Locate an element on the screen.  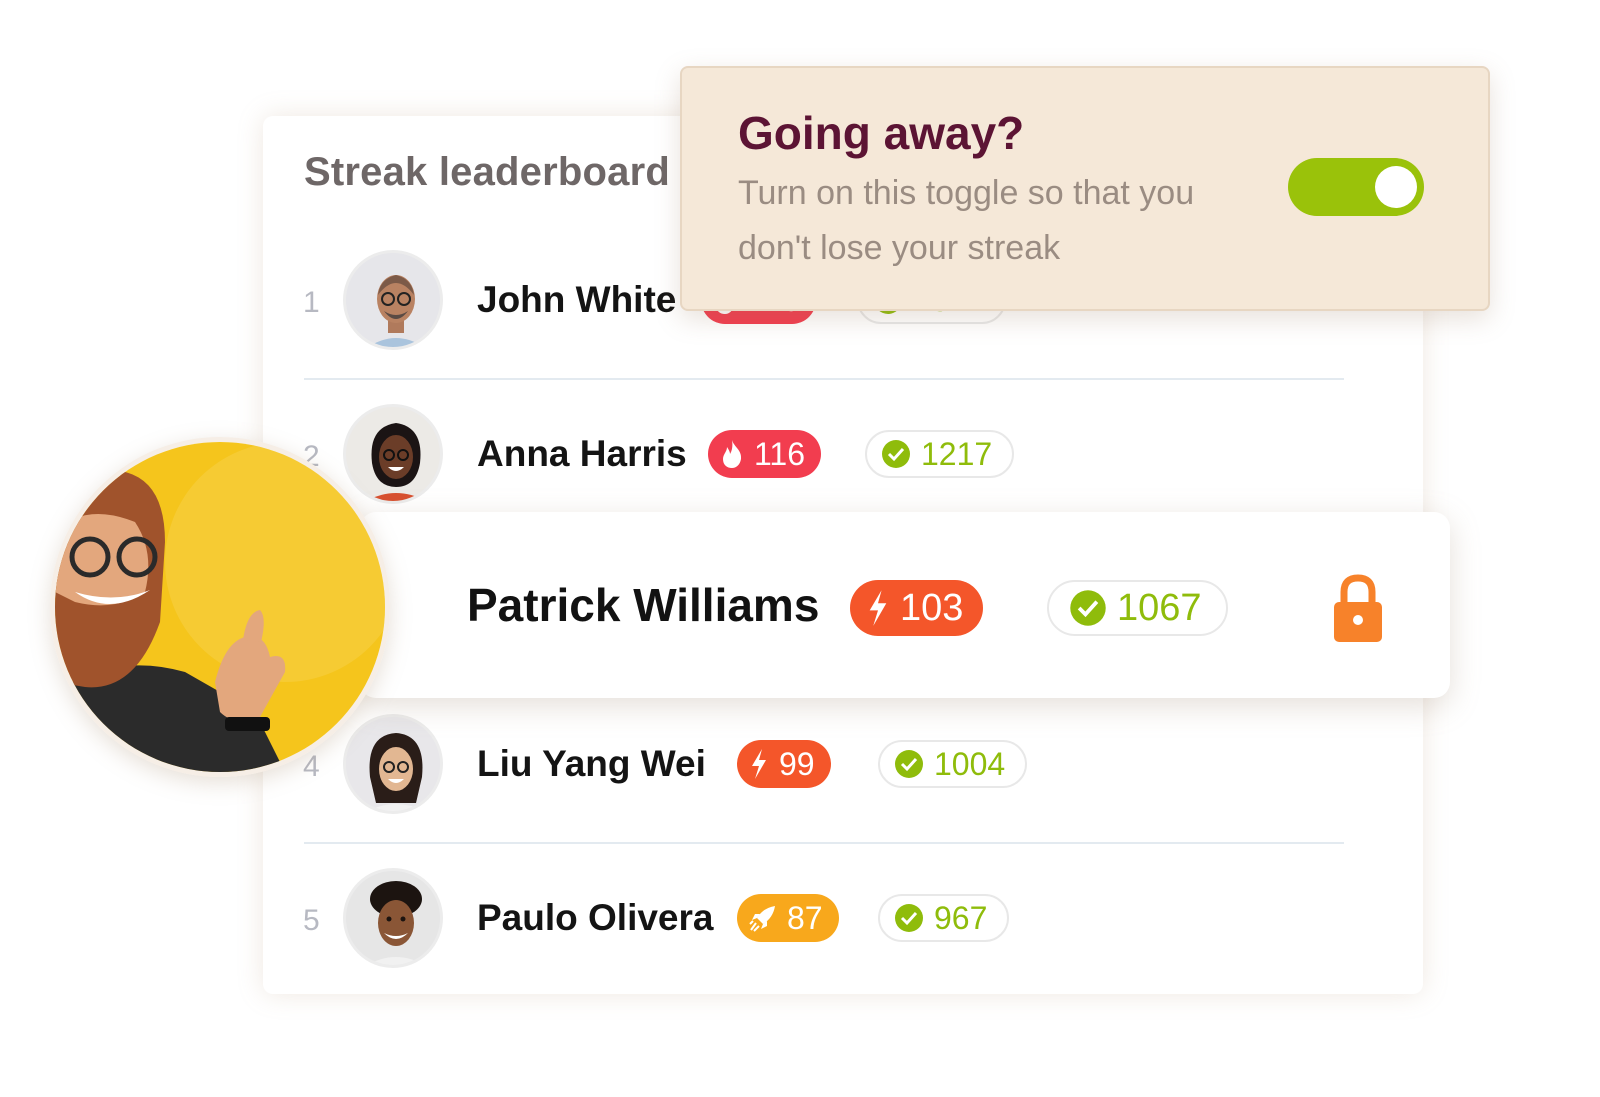
current-user-name: Patrick Williams is located at coordinates (643, 605).